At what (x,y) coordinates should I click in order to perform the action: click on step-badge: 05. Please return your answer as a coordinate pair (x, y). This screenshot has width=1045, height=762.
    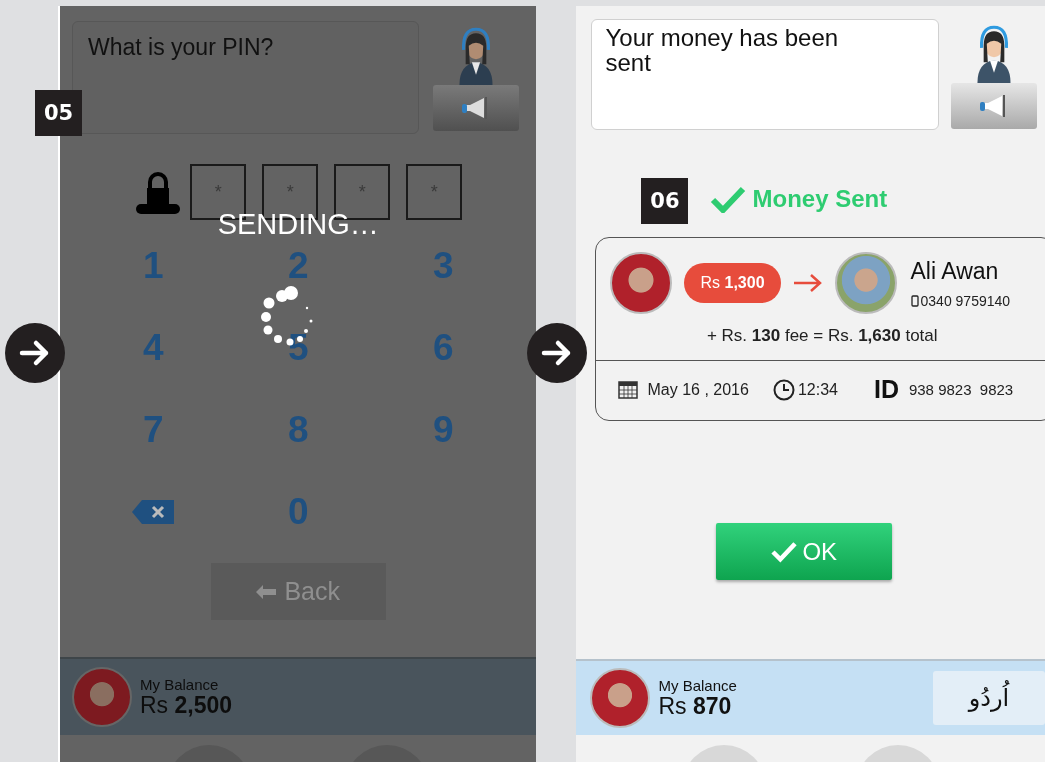
    Looking at the image, I should click on (58, 113).